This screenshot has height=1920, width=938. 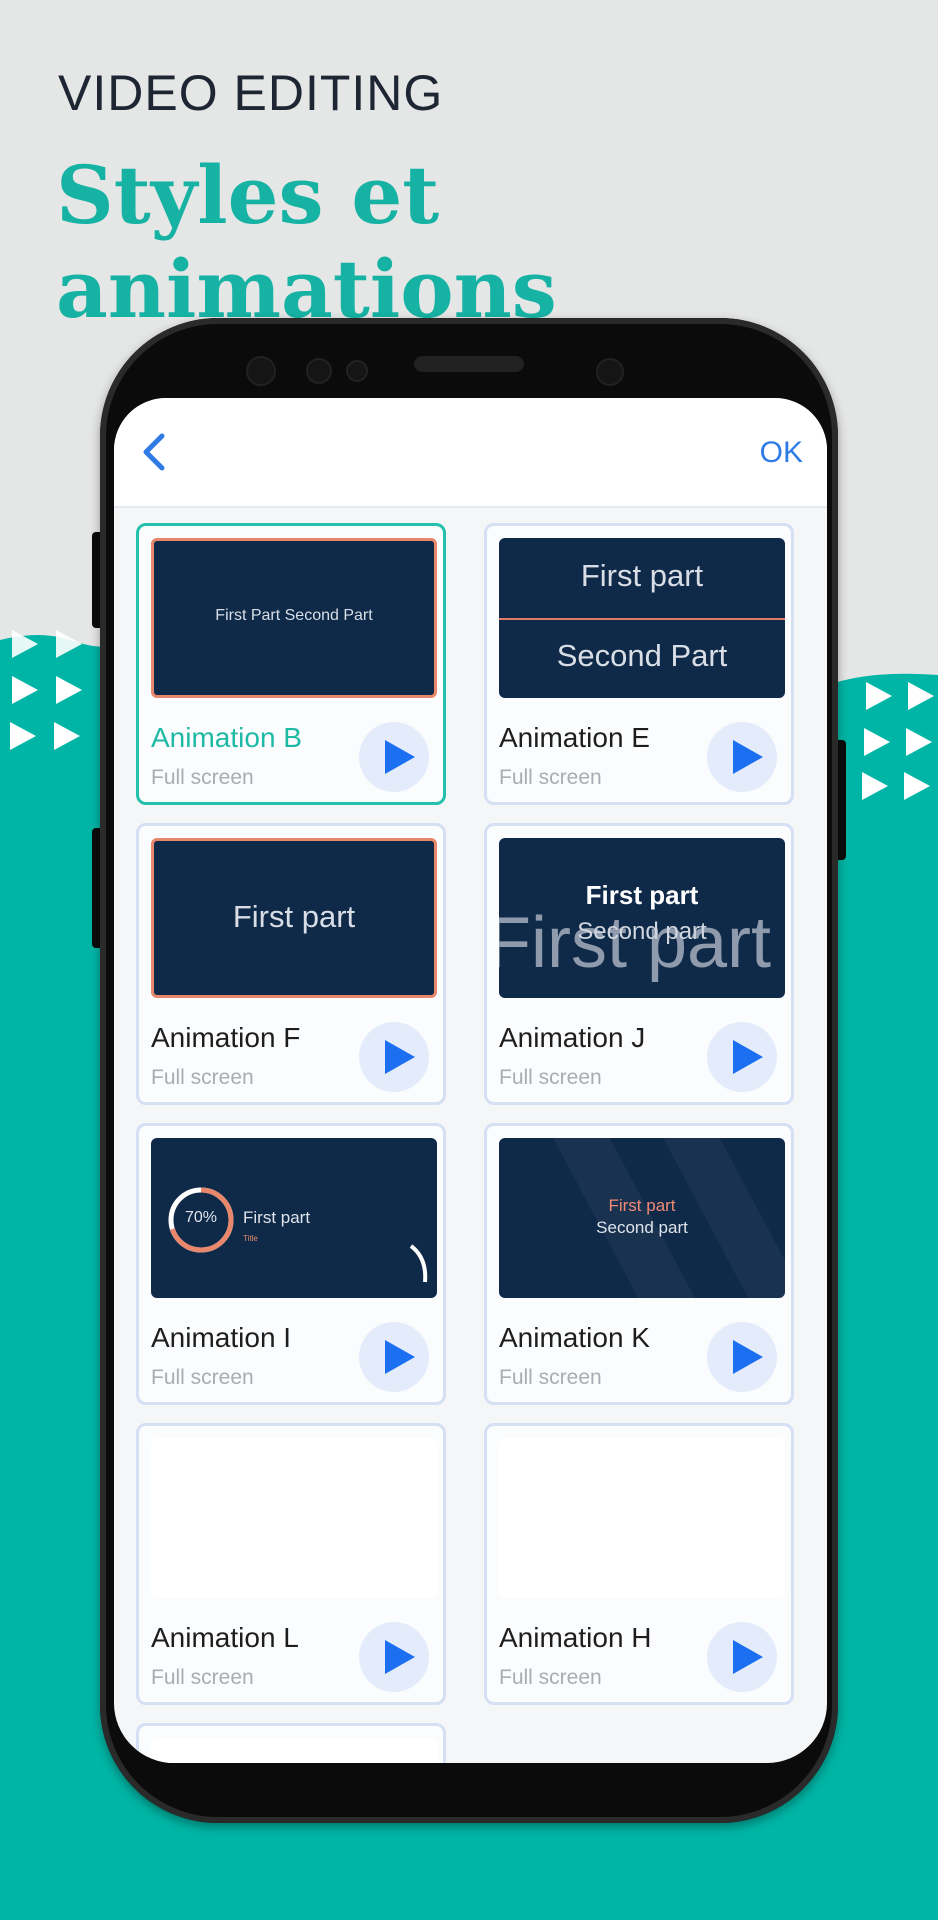 What do you see at coordinates (225, 1637) in the screenshot?
I see `animation-title: Animation L` at bounding box center [225, 1637].